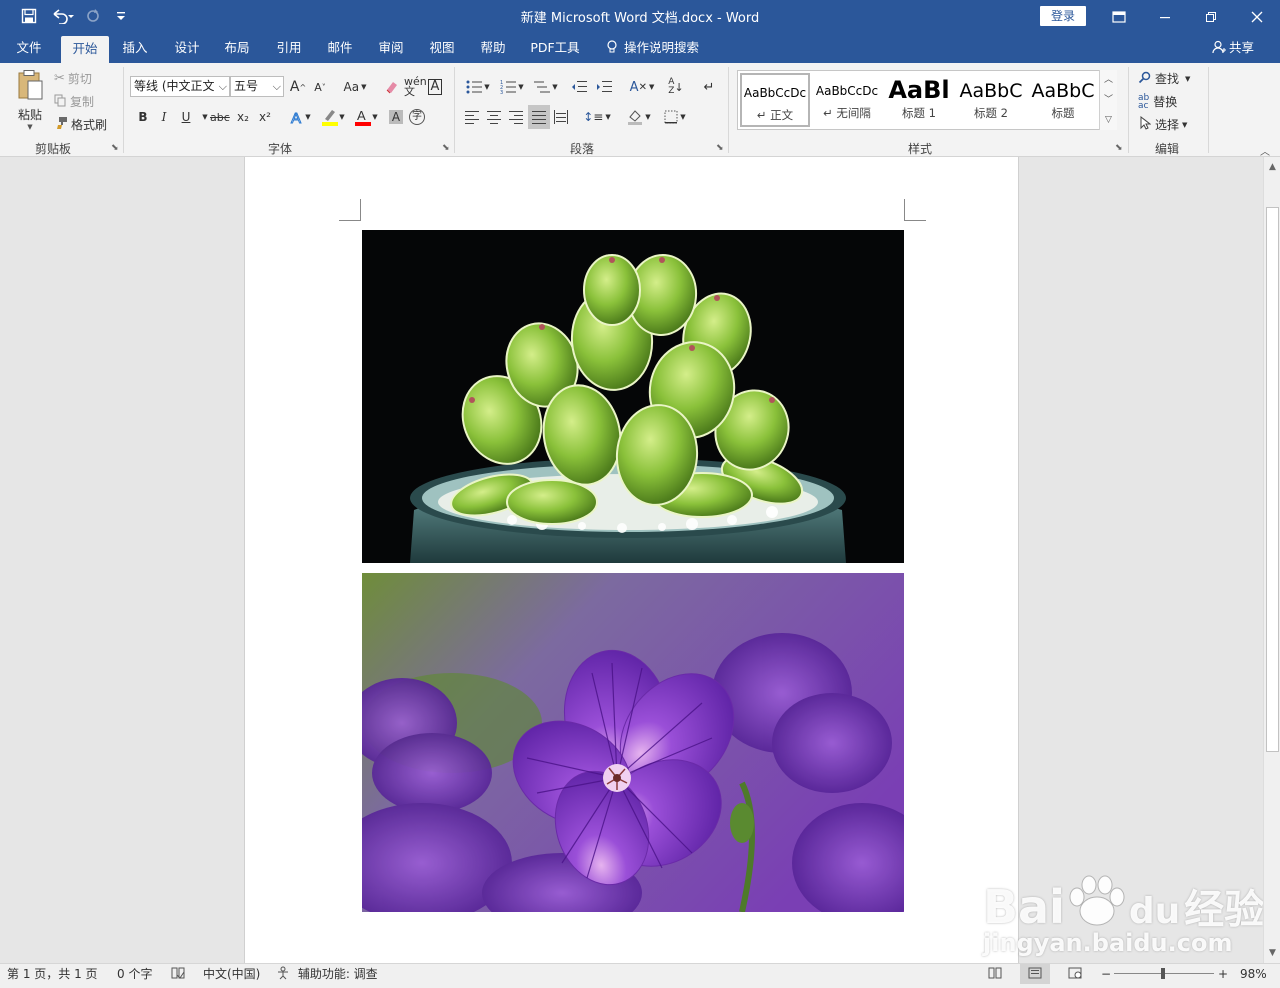  What do you see at coordinates (1106, 974) in the screenshot?
I see `zoom-out-button: −` at bounding box center [1106, 974].